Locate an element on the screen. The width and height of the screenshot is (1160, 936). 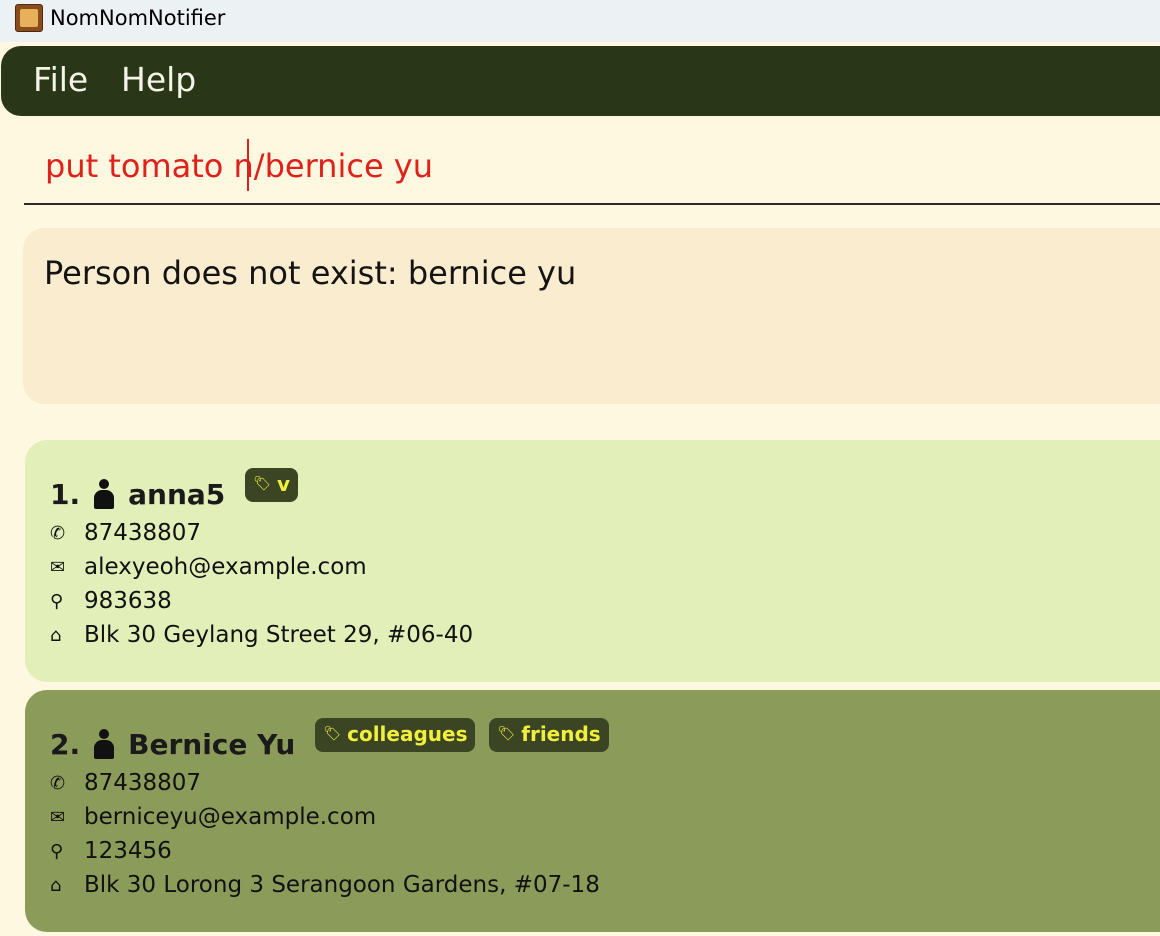
tag-badge: 🏷 v is located at coordinates (272, 485).